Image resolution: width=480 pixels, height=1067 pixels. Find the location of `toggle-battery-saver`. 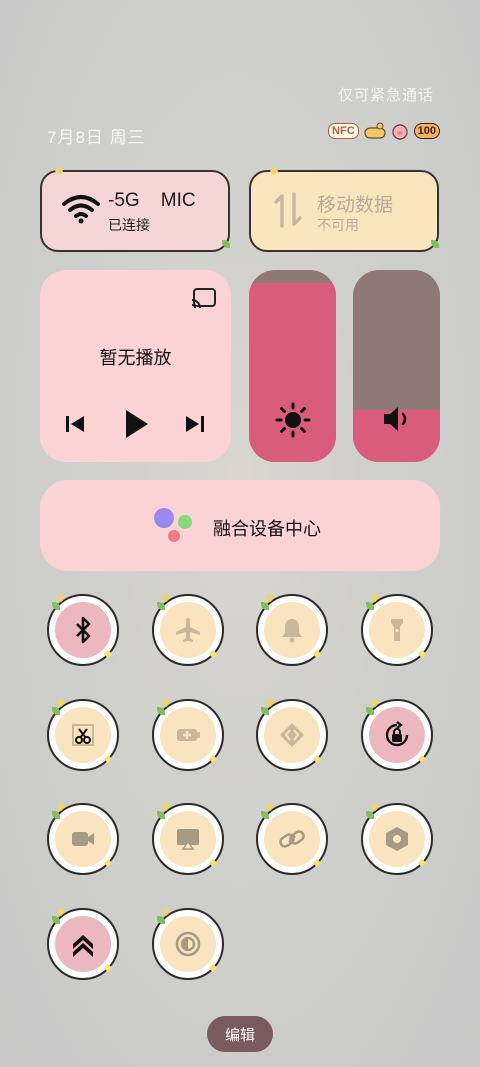

toggle-battery-saver is located at coordinates (187, 734).